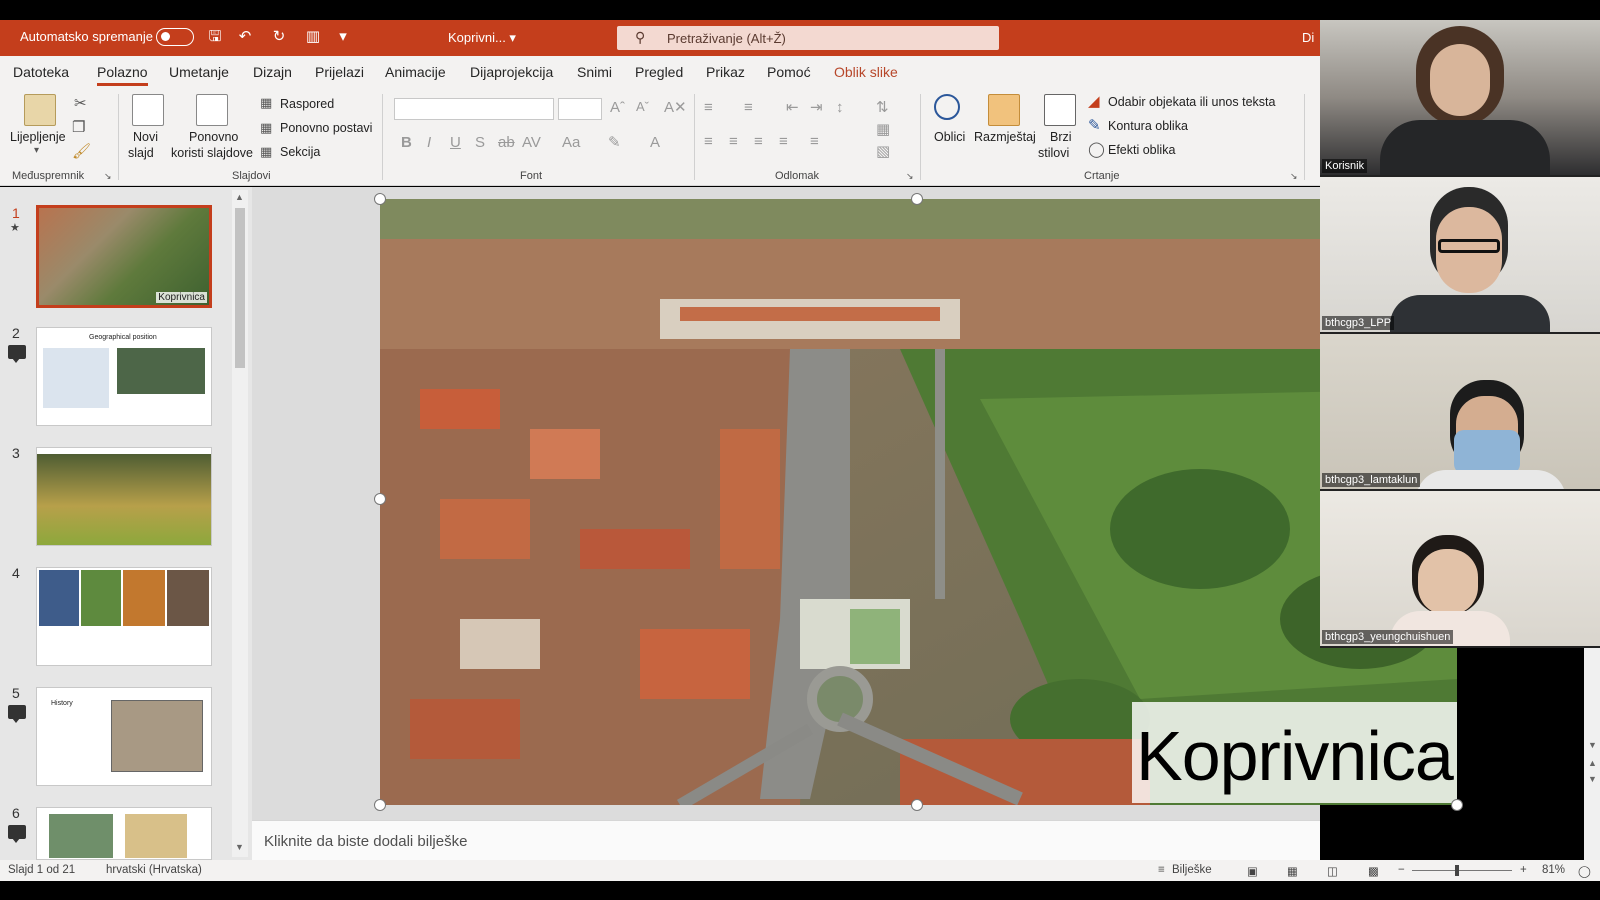  I want to click on copy-icon: ❐, so click(78, 127).